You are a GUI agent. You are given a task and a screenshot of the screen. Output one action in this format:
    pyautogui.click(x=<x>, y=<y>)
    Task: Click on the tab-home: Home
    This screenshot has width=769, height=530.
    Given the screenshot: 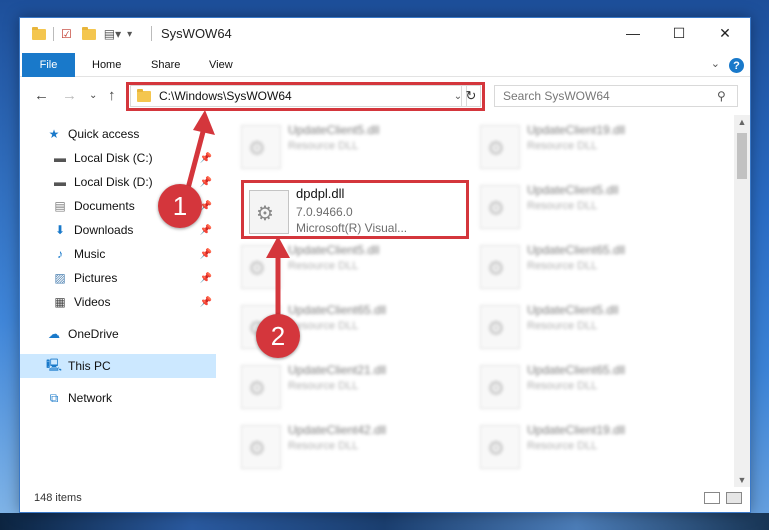 What is the action you would take?
    pyautogui.click(x=106, y=65)
    